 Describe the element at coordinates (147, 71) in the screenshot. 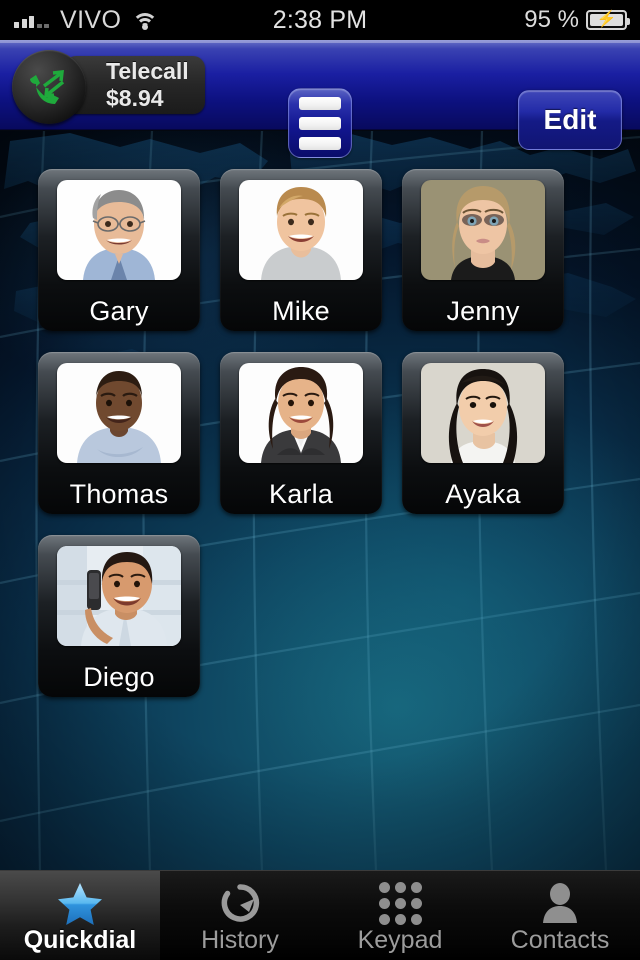

I see `app-name-label: Telecall` at that location.